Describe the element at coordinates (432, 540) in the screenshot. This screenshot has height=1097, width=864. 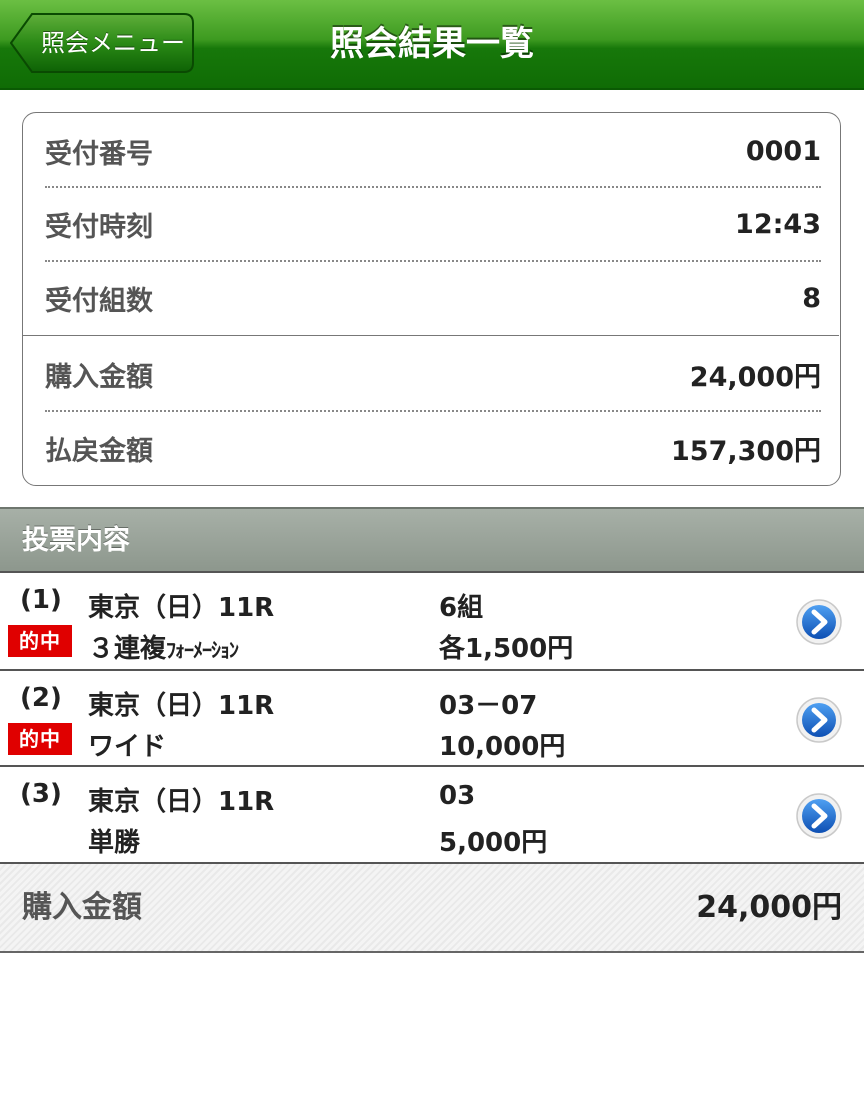
I see `section-header: 投票内容` at that location.